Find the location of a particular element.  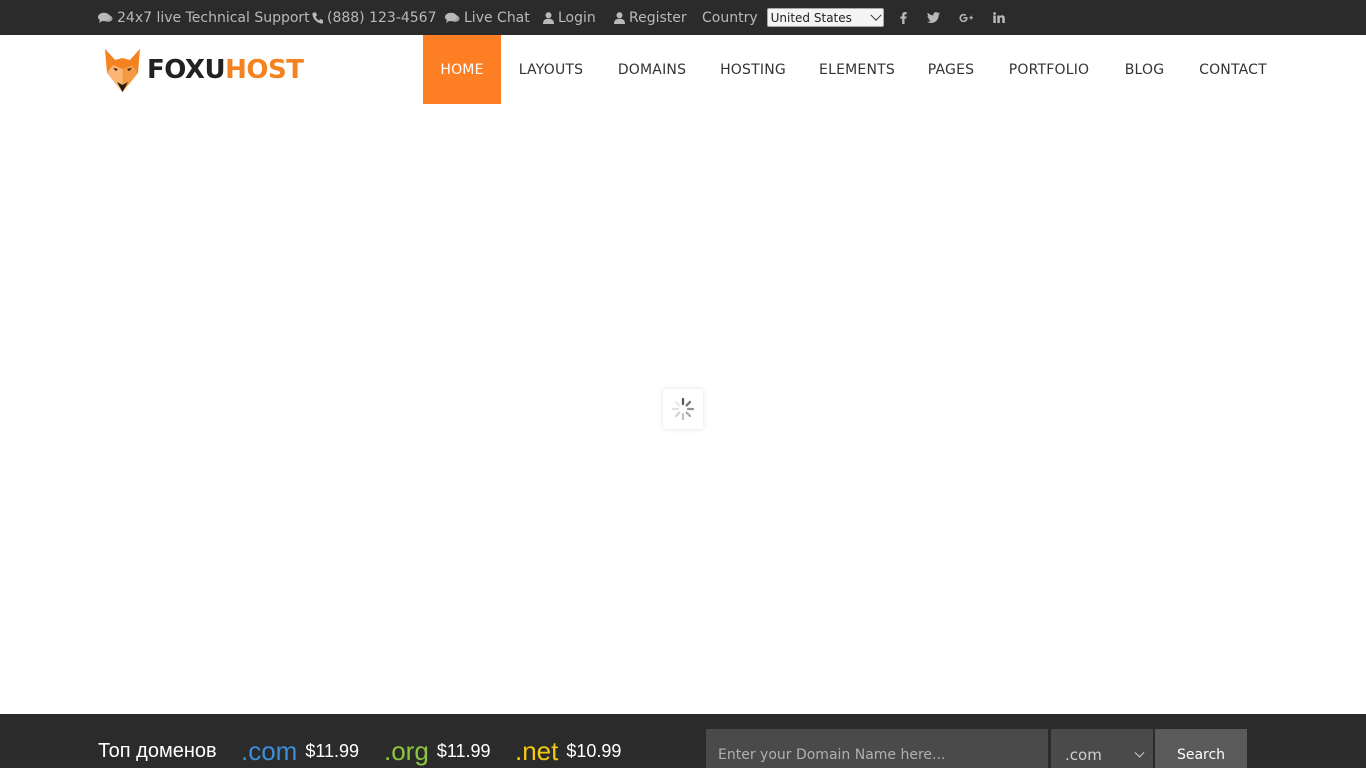

twitter-icon is located at coordinates (933, 17).